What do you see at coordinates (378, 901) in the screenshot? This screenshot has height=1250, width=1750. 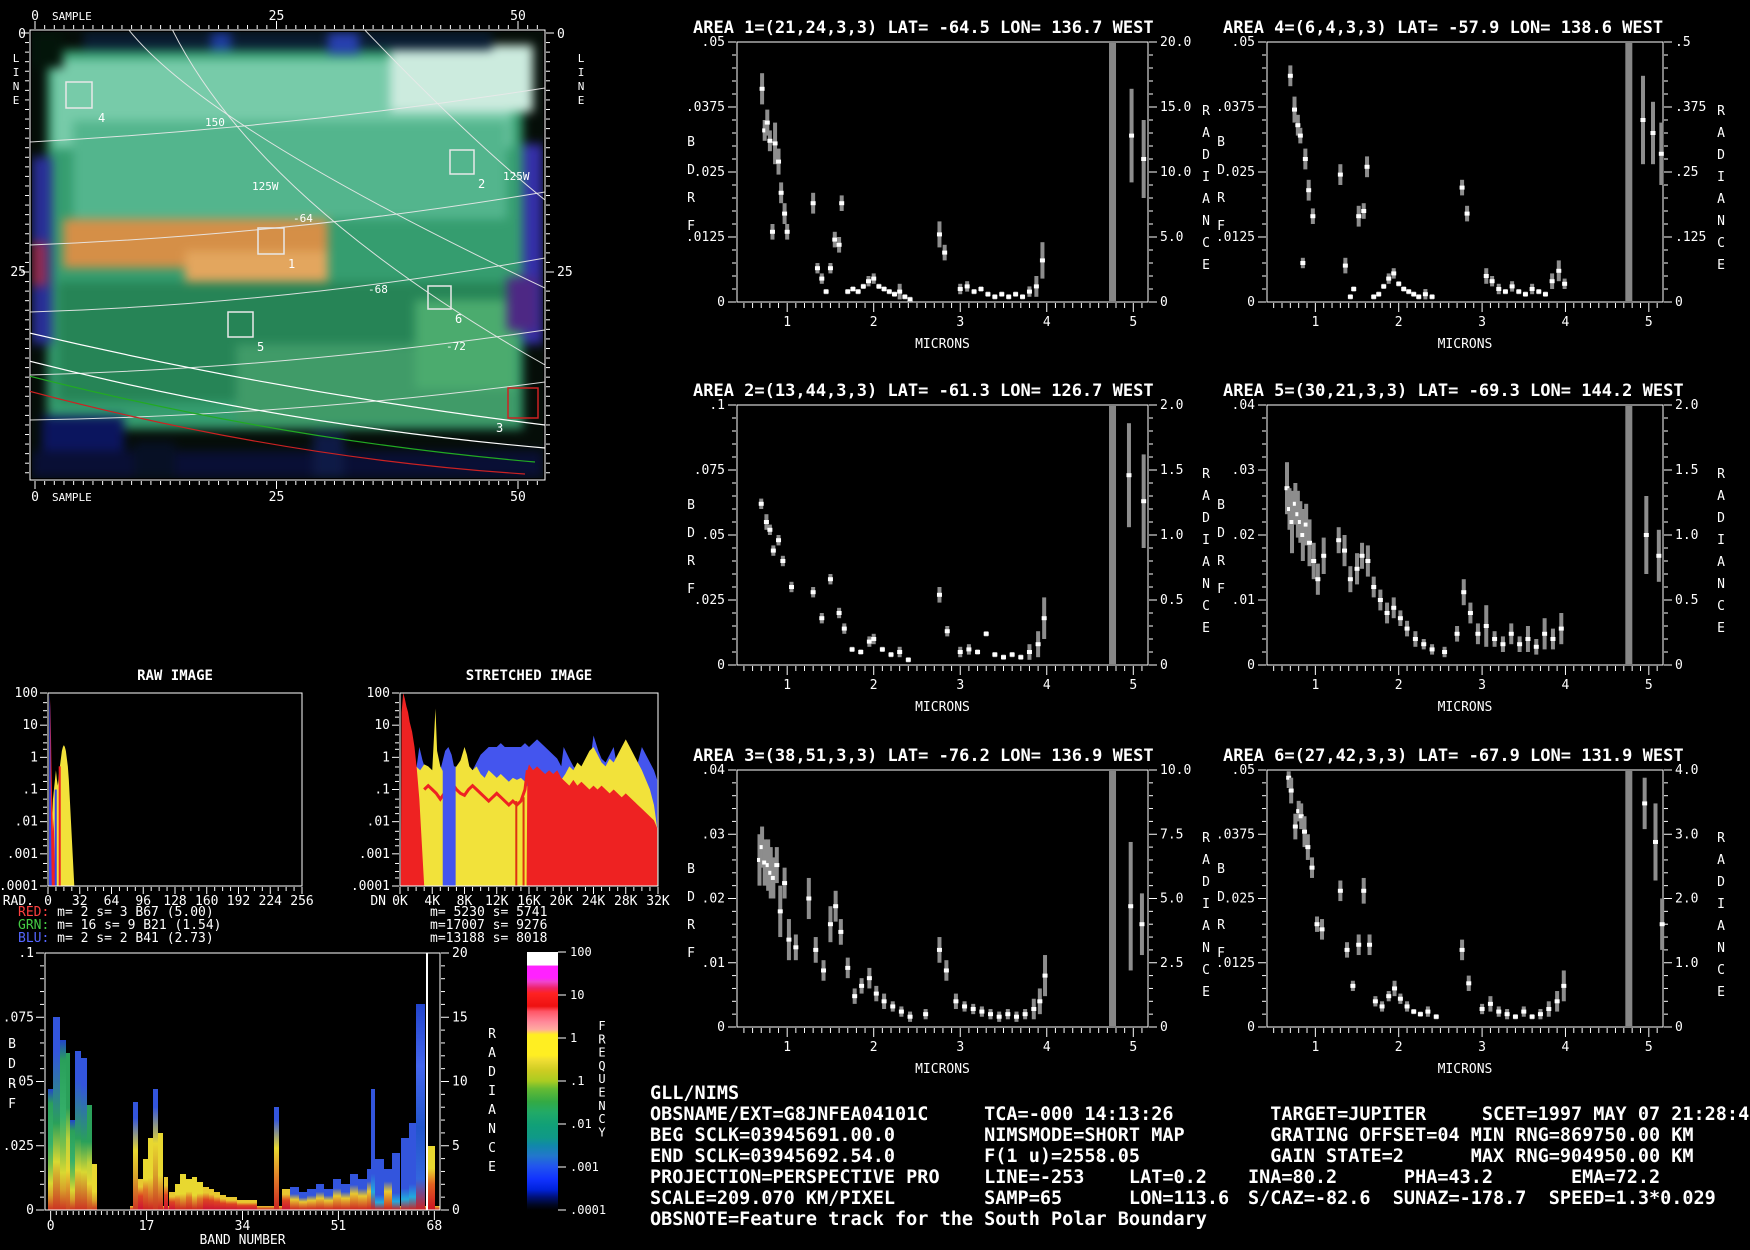 I see `svg-text: DN` at bounding box center [378, 901].